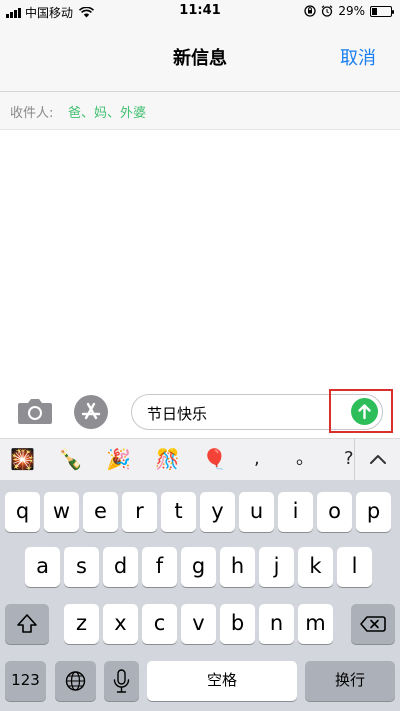 The width and height of the screenshot is (400, 711). Describe the element at coordinates (349, 459) in the screenshot. I see `suggestion-question-mark: ?` at that location.